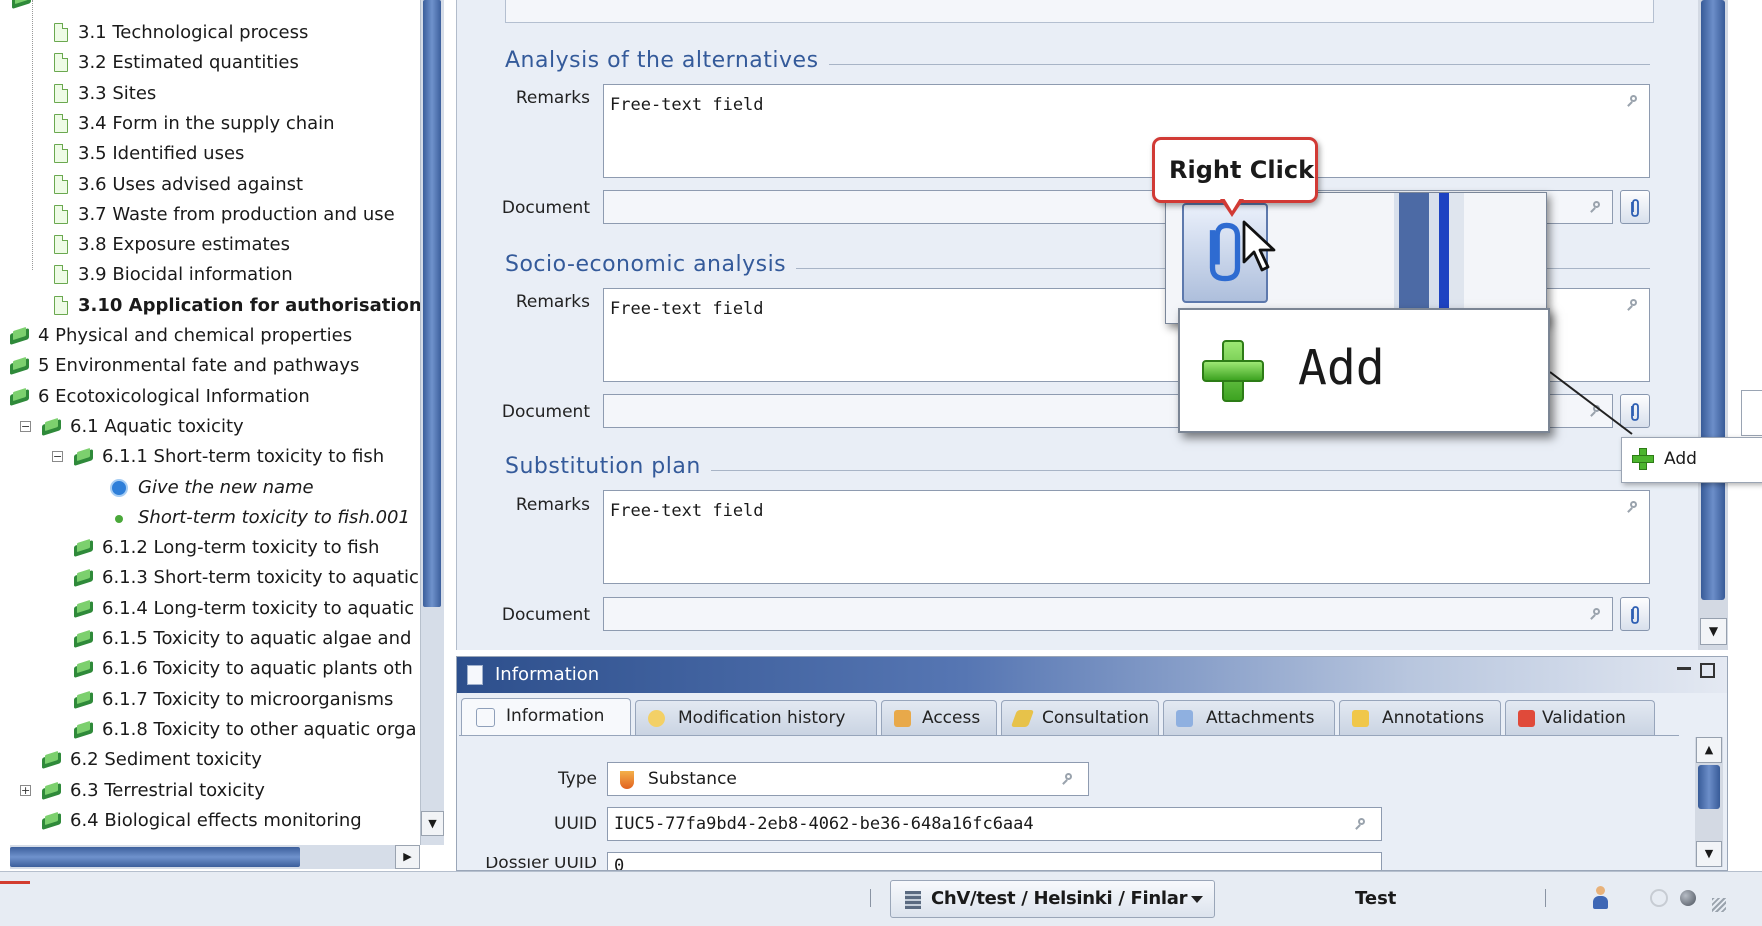 The width and height of the screenshot is (1762, 926). I want to click on zoomed-add-menu: Add, so click(1364, 370).